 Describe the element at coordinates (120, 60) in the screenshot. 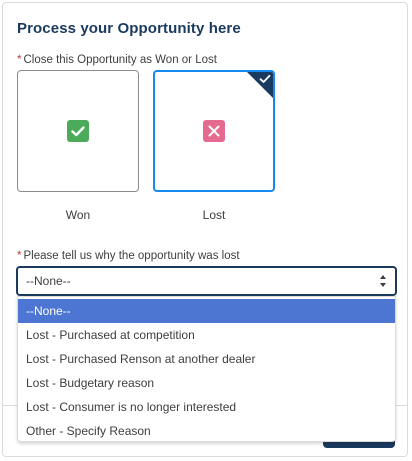

I see `close-field-label-text: Close this Opportunity as Won or Lost` at that location.